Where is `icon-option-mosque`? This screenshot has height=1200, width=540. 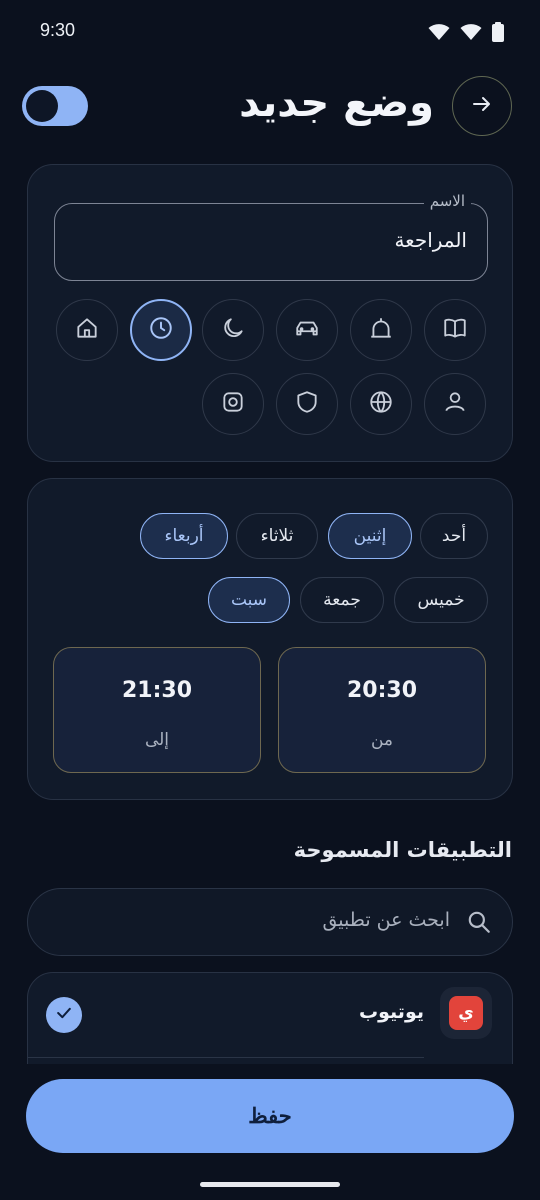
icon-option-mosque is located at coordinates (381, 330).